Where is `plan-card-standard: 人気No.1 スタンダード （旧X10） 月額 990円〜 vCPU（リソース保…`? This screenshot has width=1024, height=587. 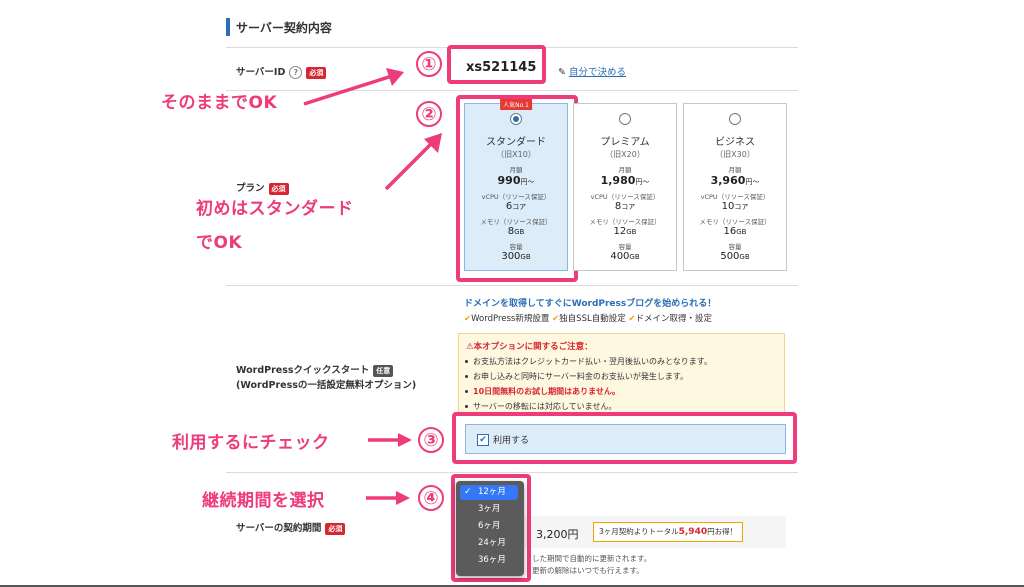
plan-card-standard: 人気No.1 スタンダード （旧X10） 月額 990円〜 vCPU（リソース保… is located at coordinates (516, 185).